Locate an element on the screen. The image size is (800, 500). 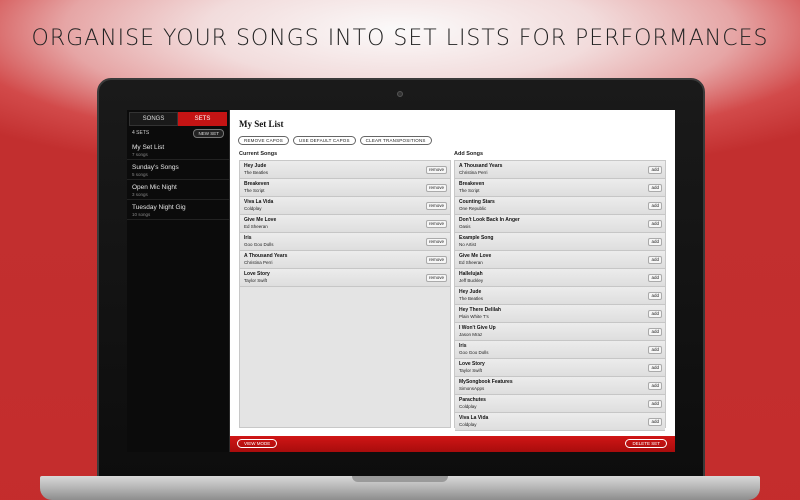
song-title: Hey Jude is located at coordinates (255, 166).